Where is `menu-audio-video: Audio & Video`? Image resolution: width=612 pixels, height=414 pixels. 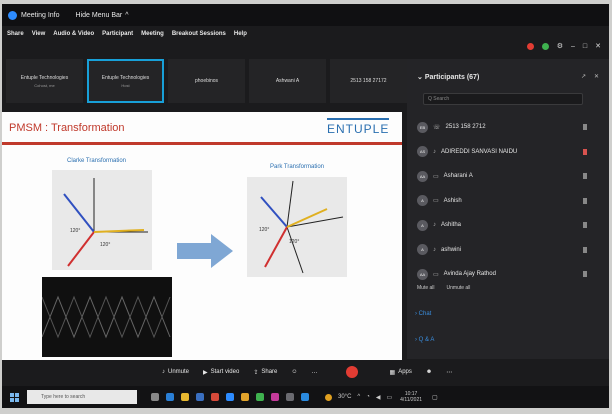
menu-audio-video: Audio & Video is located at coordinates (73, 34).